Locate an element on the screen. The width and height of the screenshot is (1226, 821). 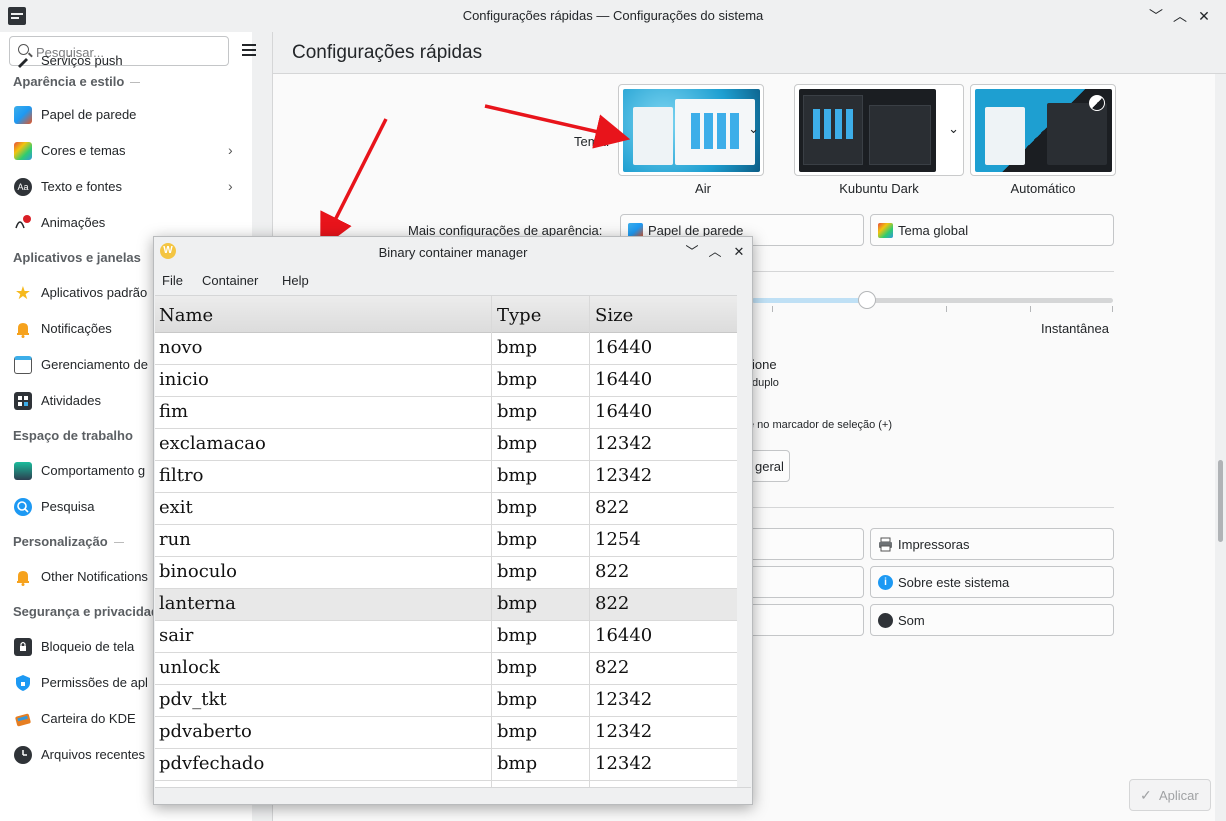
cell-name: binoculo is located at coordinates (198, 571).